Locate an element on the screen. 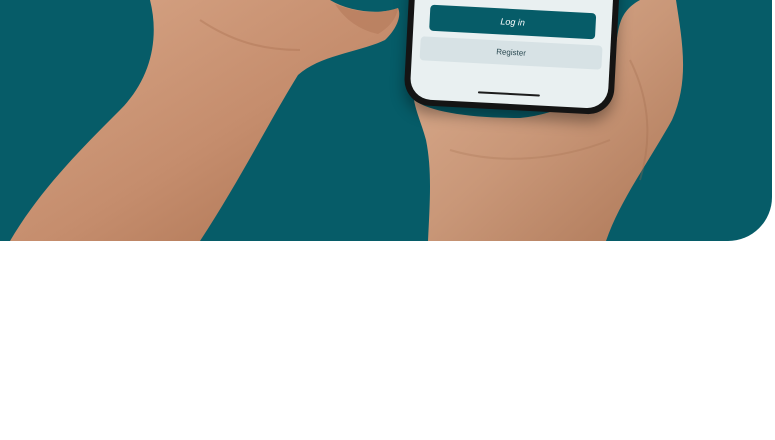 This screenshot has height=440, width=775. smartphone: Log in Register is located at coordinates (512, 58).